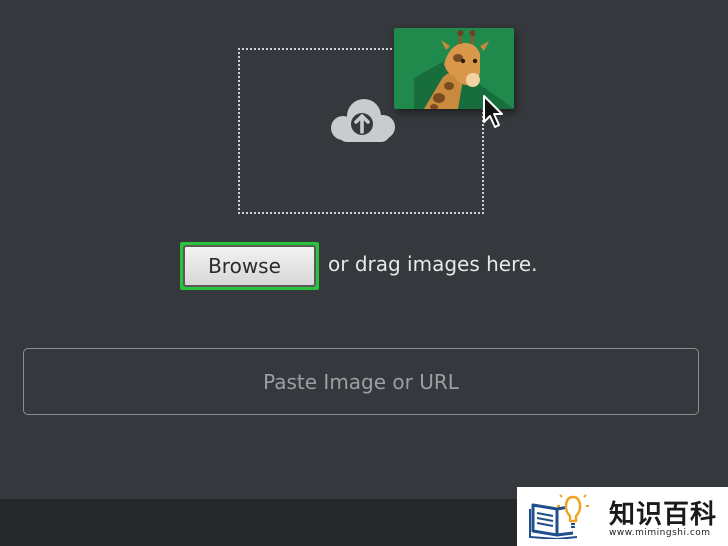 Image resolution: width=728 pixels, height=546 pixels. Describe the element at coordinates (361, 381) in the screenshot. I see `paste-url-input` at that location.